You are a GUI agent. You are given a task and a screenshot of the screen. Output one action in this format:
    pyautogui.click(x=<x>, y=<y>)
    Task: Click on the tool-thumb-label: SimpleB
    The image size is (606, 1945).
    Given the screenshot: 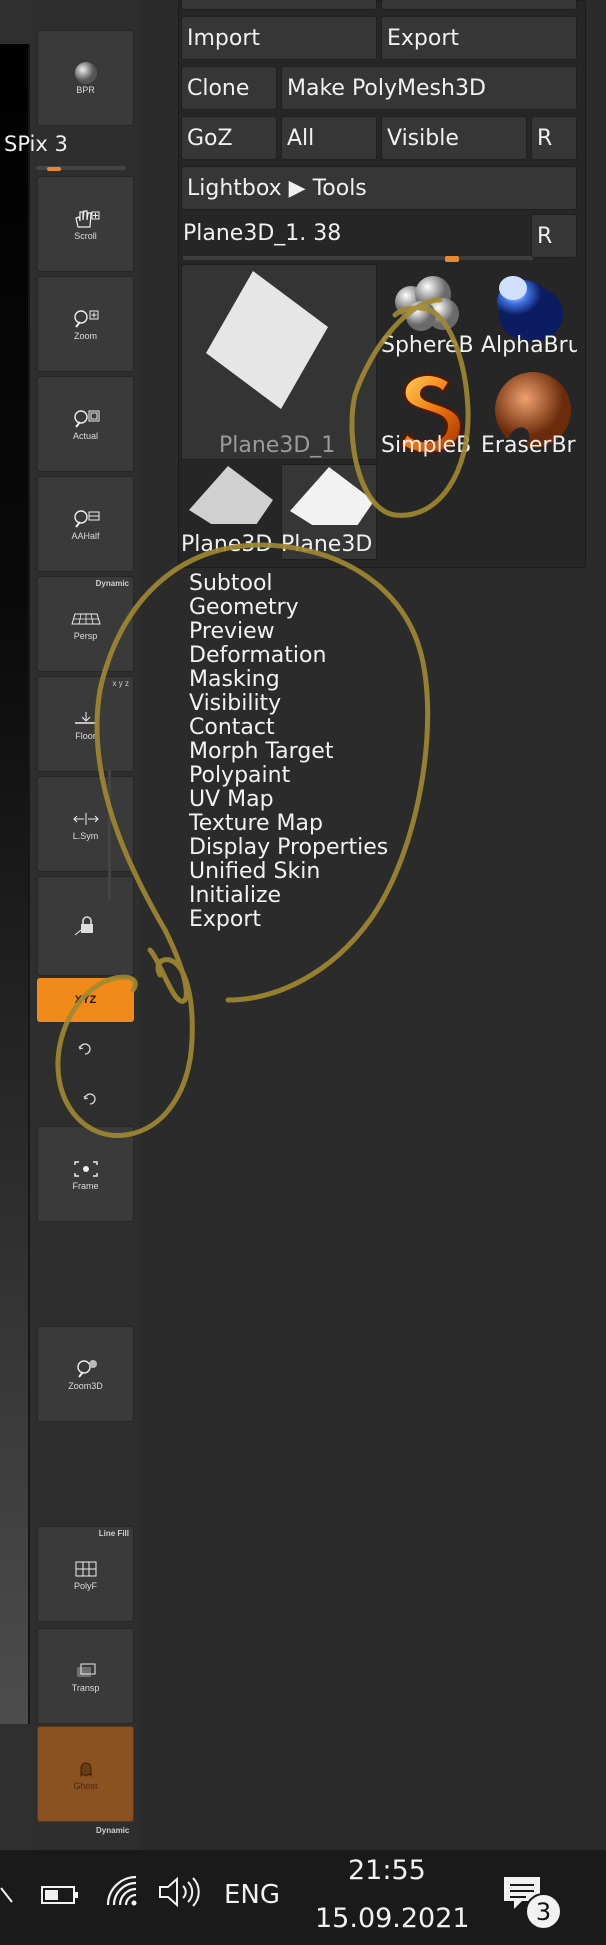 What is the action you would take?
    pyautogui.click(x=426, y=445)
    